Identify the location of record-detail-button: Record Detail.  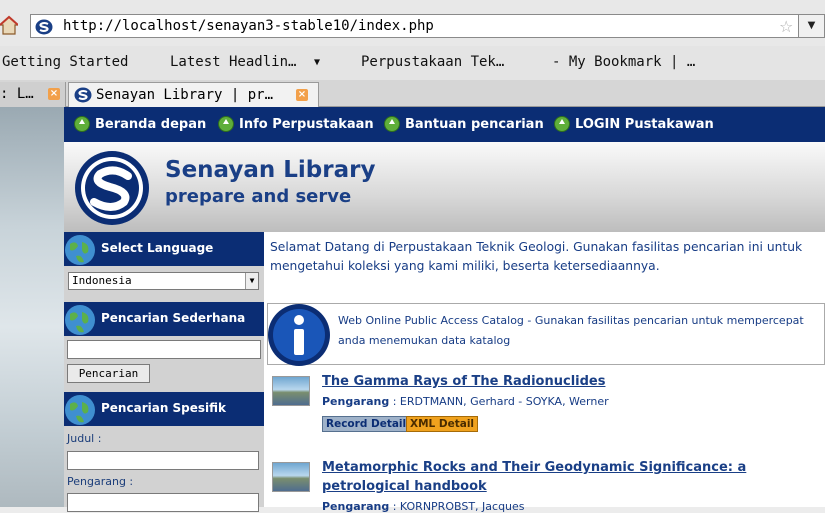
(366, 424).